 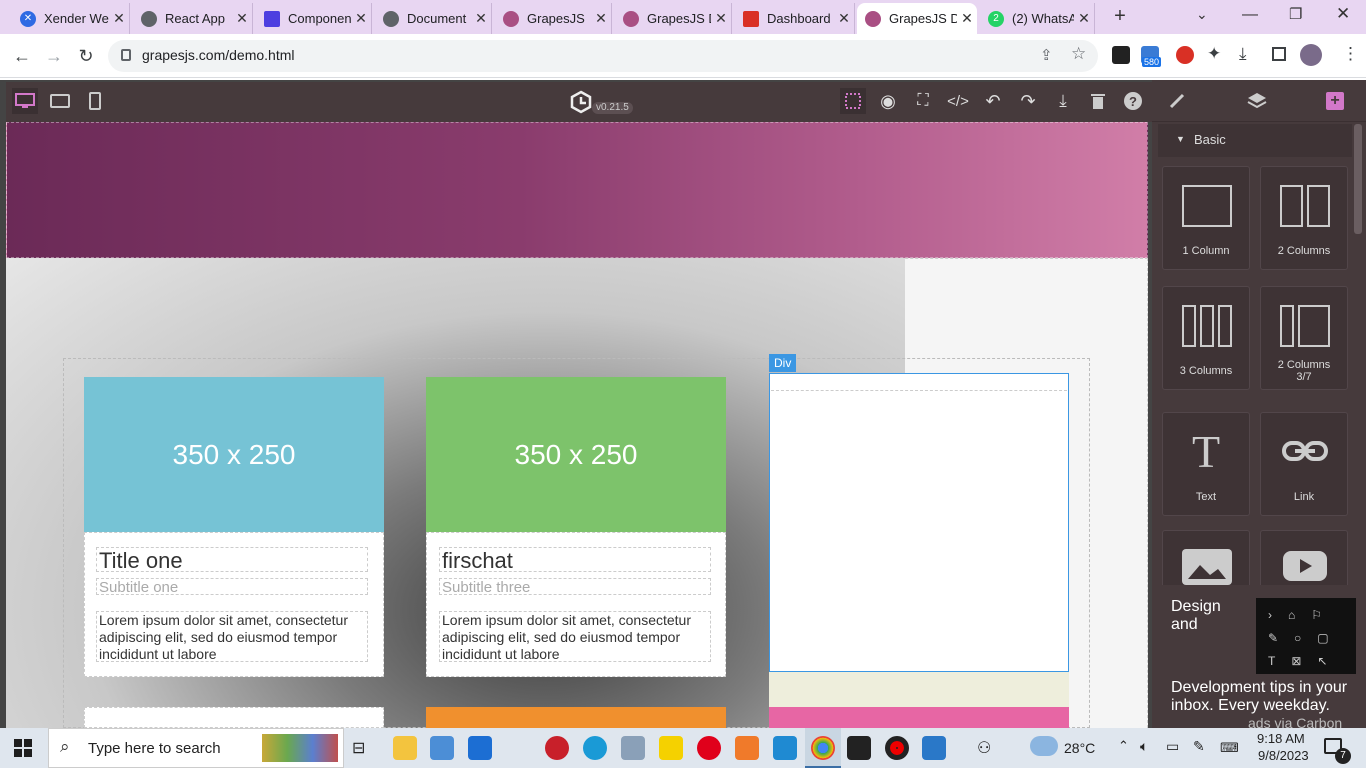 What do you see at coordinates (785, 748) in the screenshot?
I see `vscode-icon` at bounding box center [785, 748].